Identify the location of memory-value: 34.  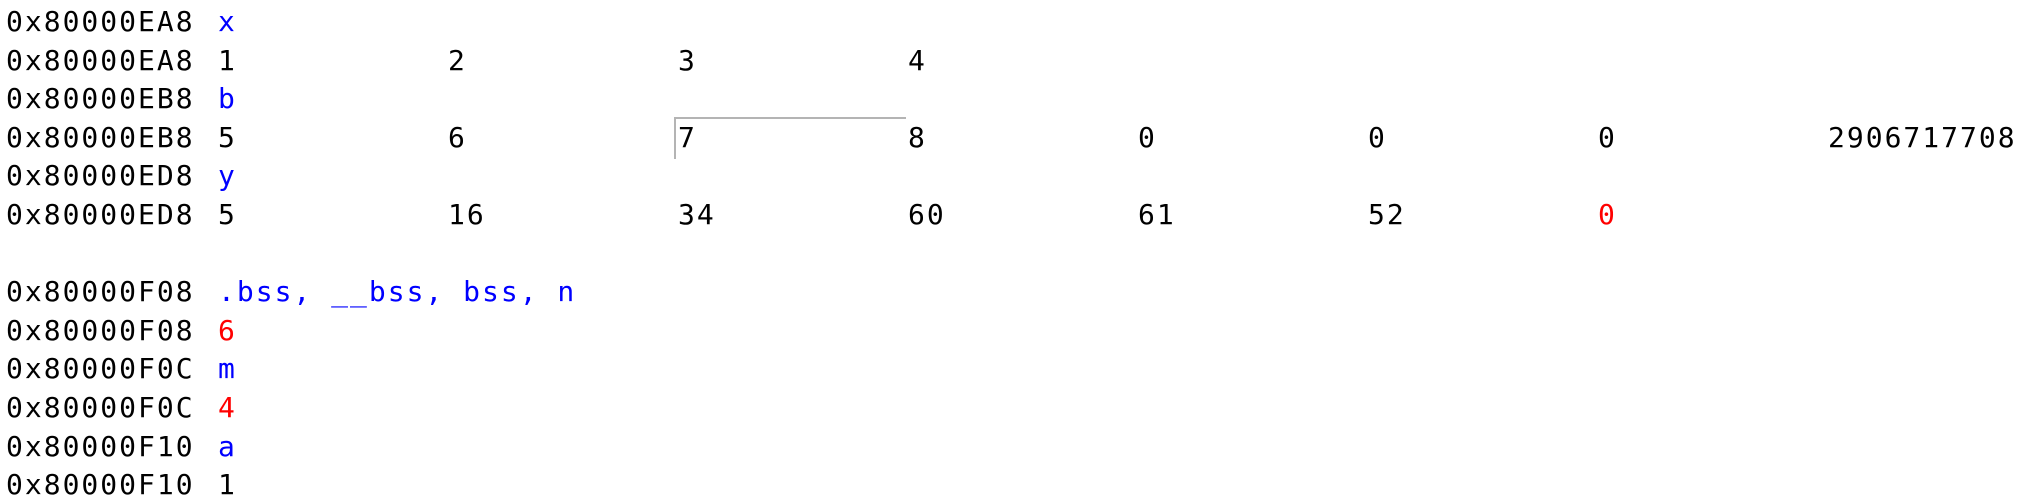
(697, 215).